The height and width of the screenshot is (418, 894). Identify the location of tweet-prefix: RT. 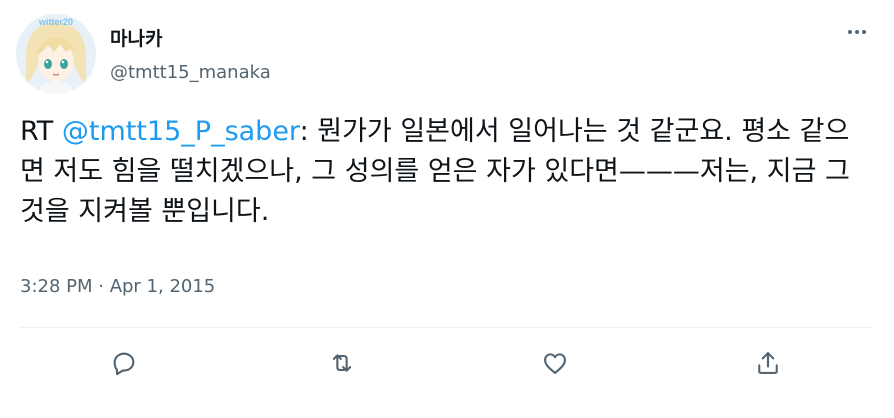
(41, 131).